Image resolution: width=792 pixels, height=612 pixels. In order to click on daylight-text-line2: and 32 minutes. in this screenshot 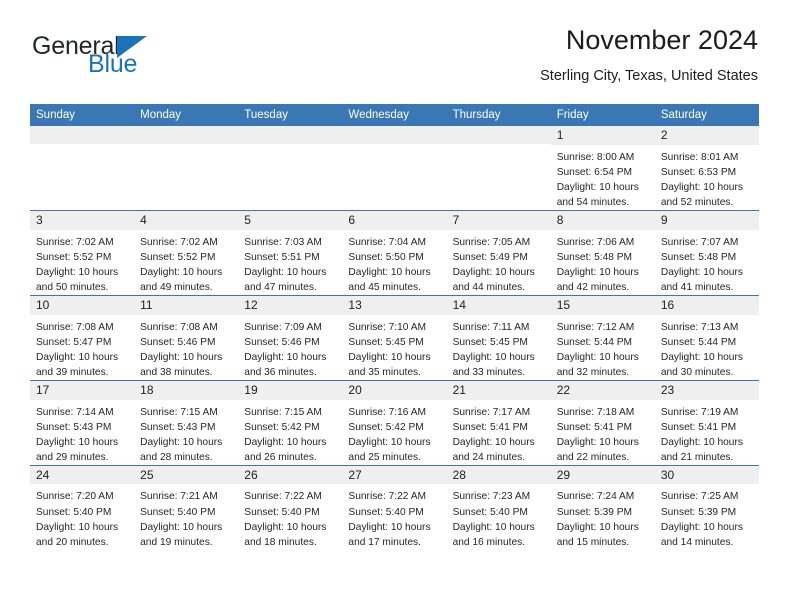, I will do `click(593, 372)`.